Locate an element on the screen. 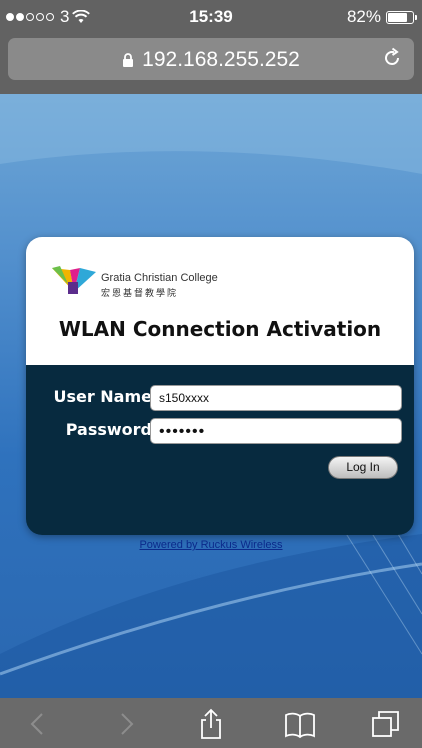 The height and width of the screenshot is (748, 422). share-icon is located at coordinates (211, 724).